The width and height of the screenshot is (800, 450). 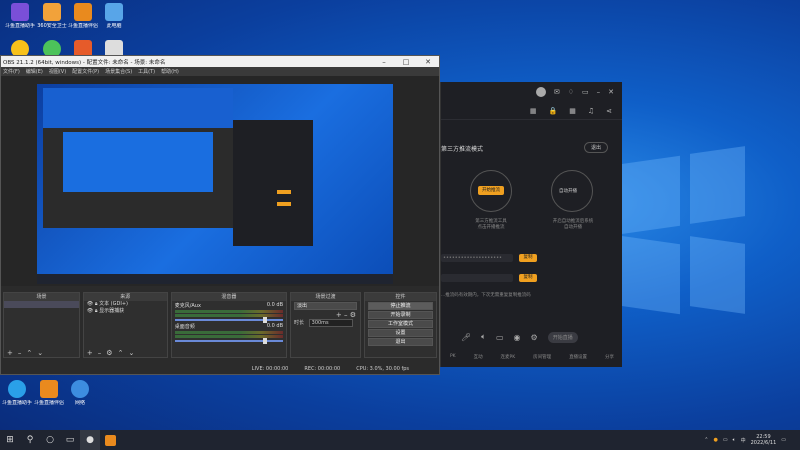 I want to click on tab-room-manage: 房间管理, so click(x=542, y=357).